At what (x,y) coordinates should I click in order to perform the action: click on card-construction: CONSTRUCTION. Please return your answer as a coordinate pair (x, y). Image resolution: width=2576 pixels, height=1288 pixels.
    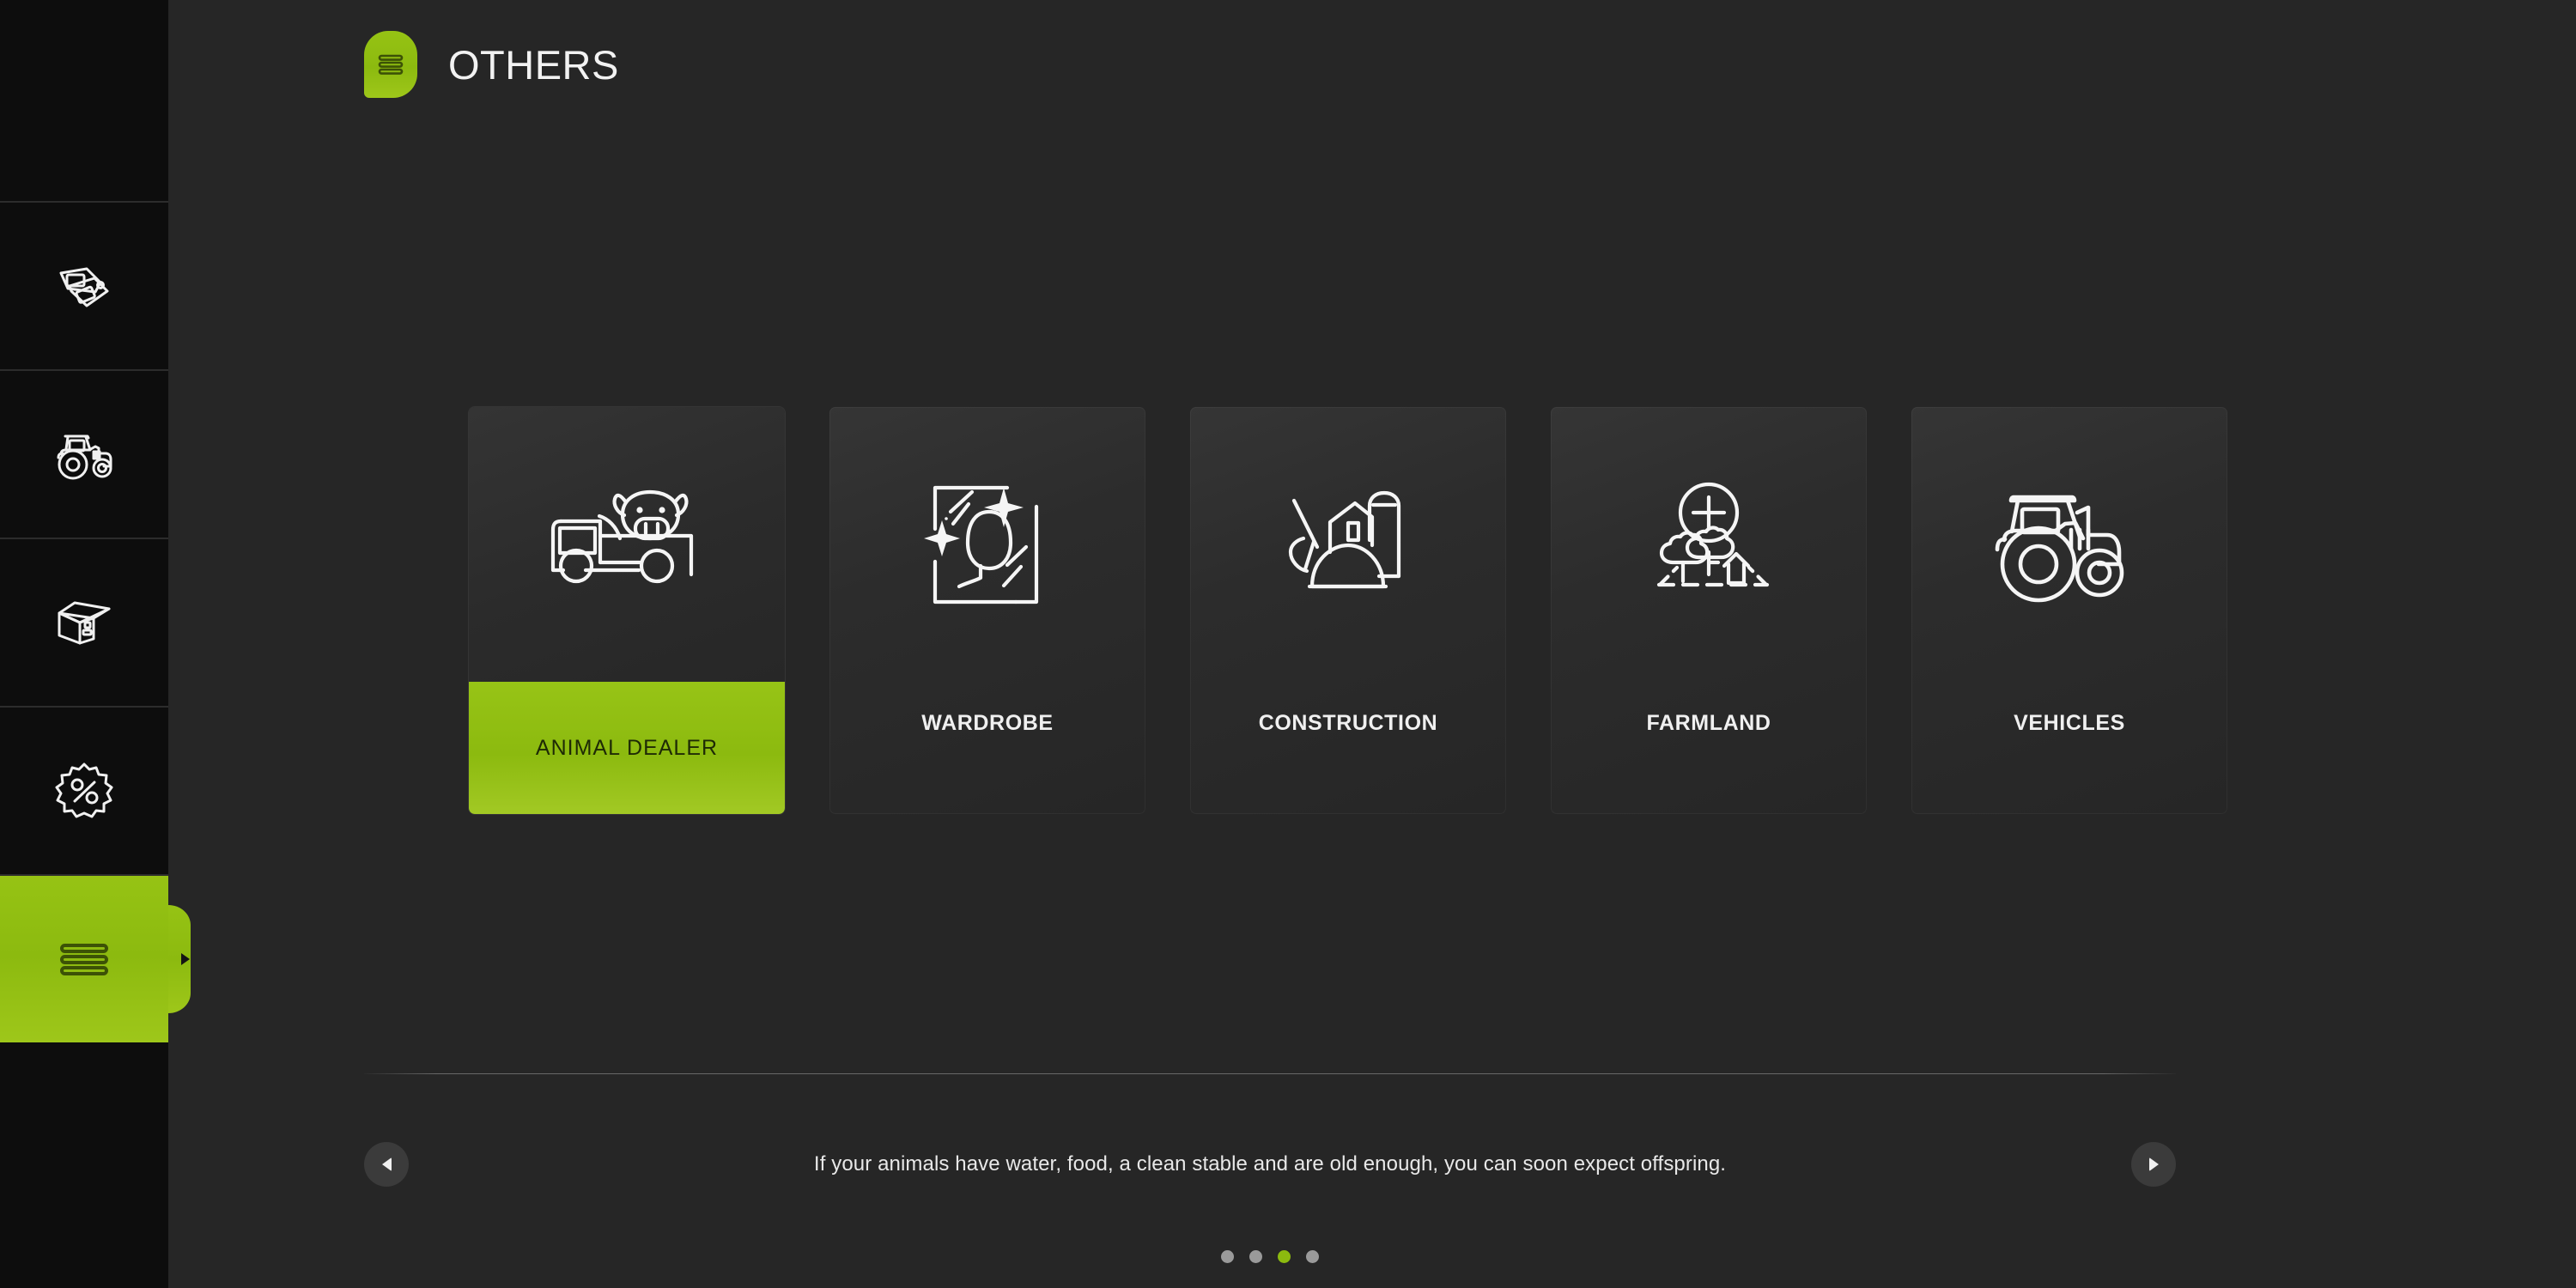
    Looking at the image, I should click on (1348, 610).